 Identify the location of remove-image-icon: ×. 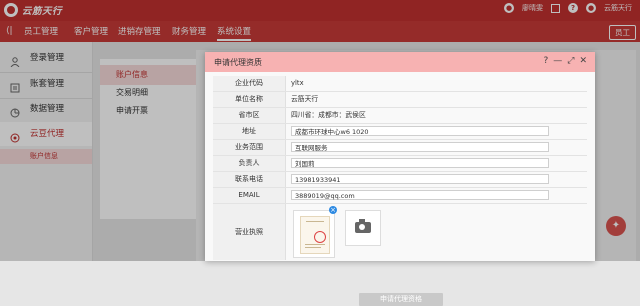
(333, 210).